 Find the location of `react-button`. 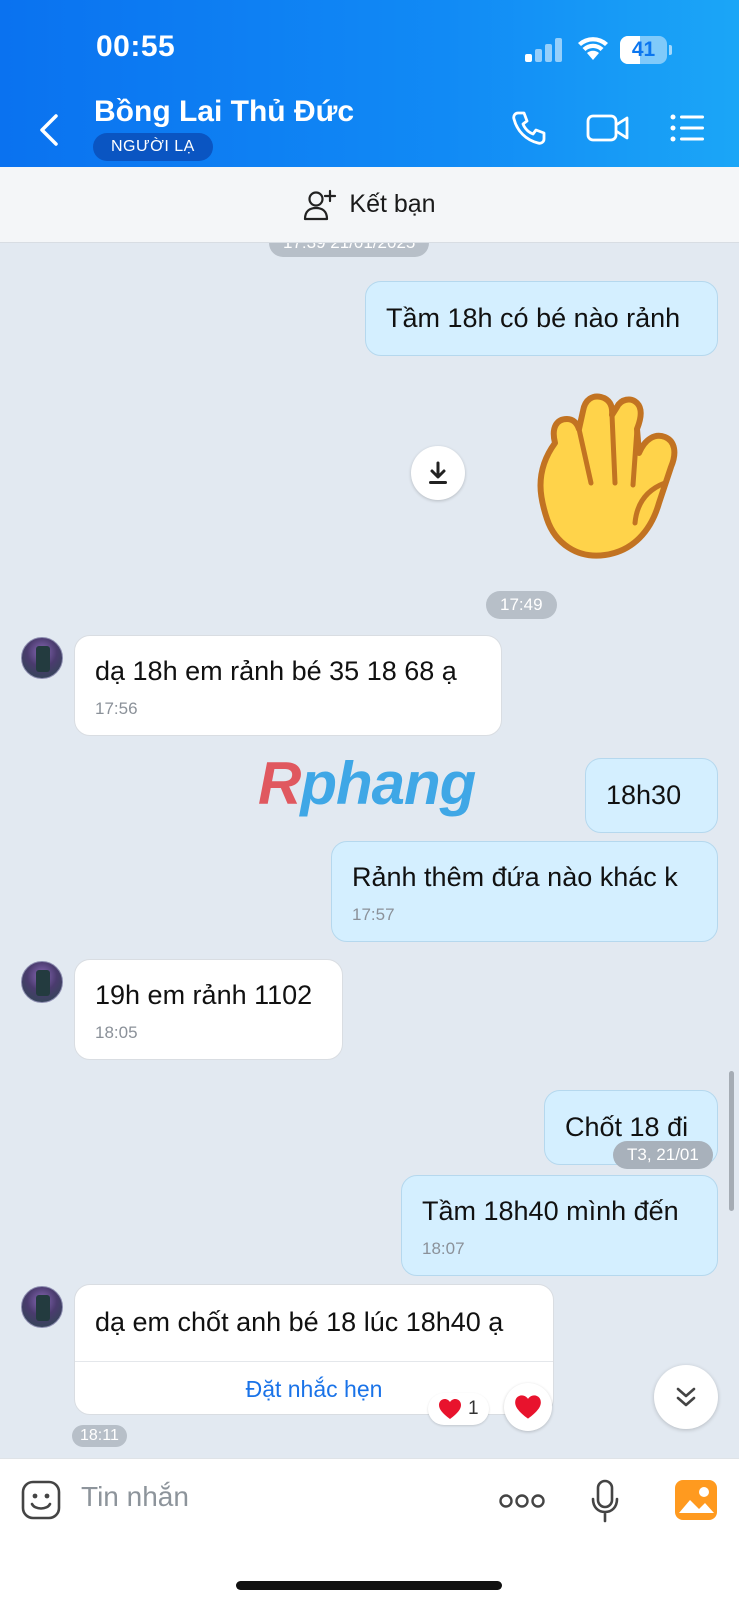

react-button is located at coordinates (528, 1407).